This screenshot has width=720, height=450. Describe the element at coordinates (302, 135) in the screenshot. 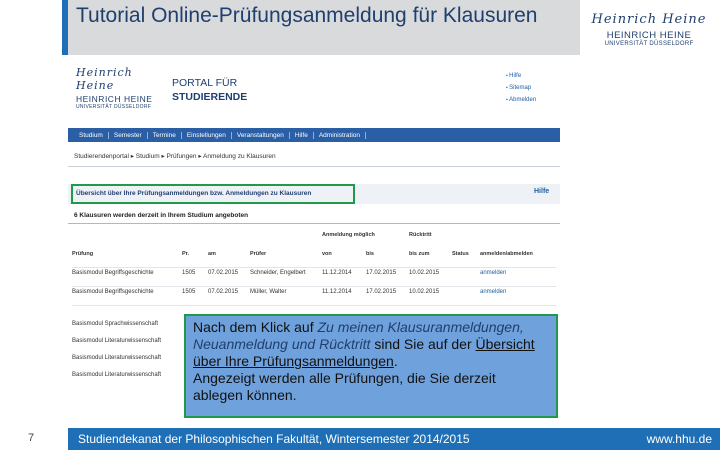

I see `nav-item-hilfe: Hilfe` at that location.